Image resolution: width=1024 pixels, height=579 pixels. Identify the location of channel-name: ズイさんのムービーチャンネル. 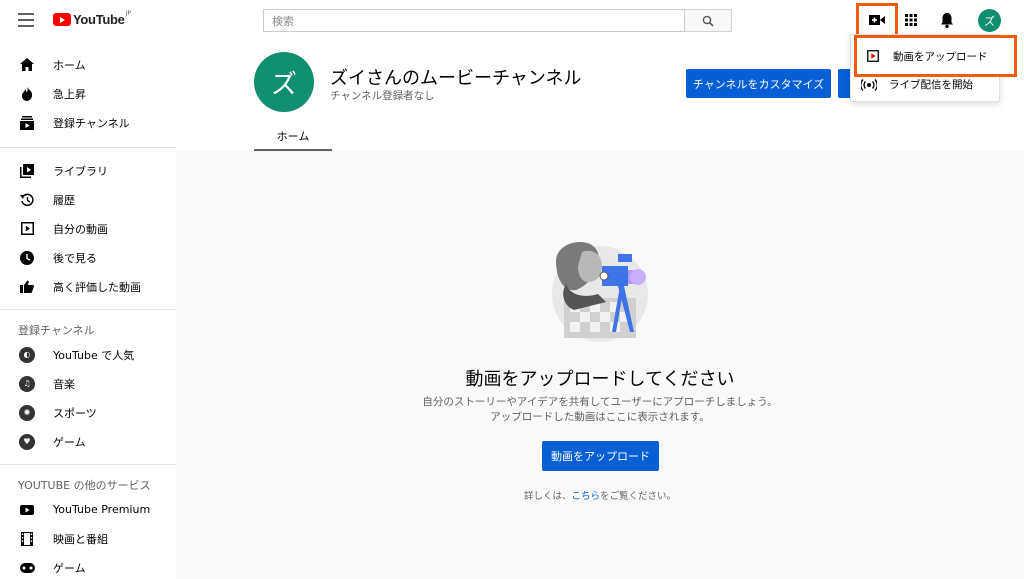
(456, 78).